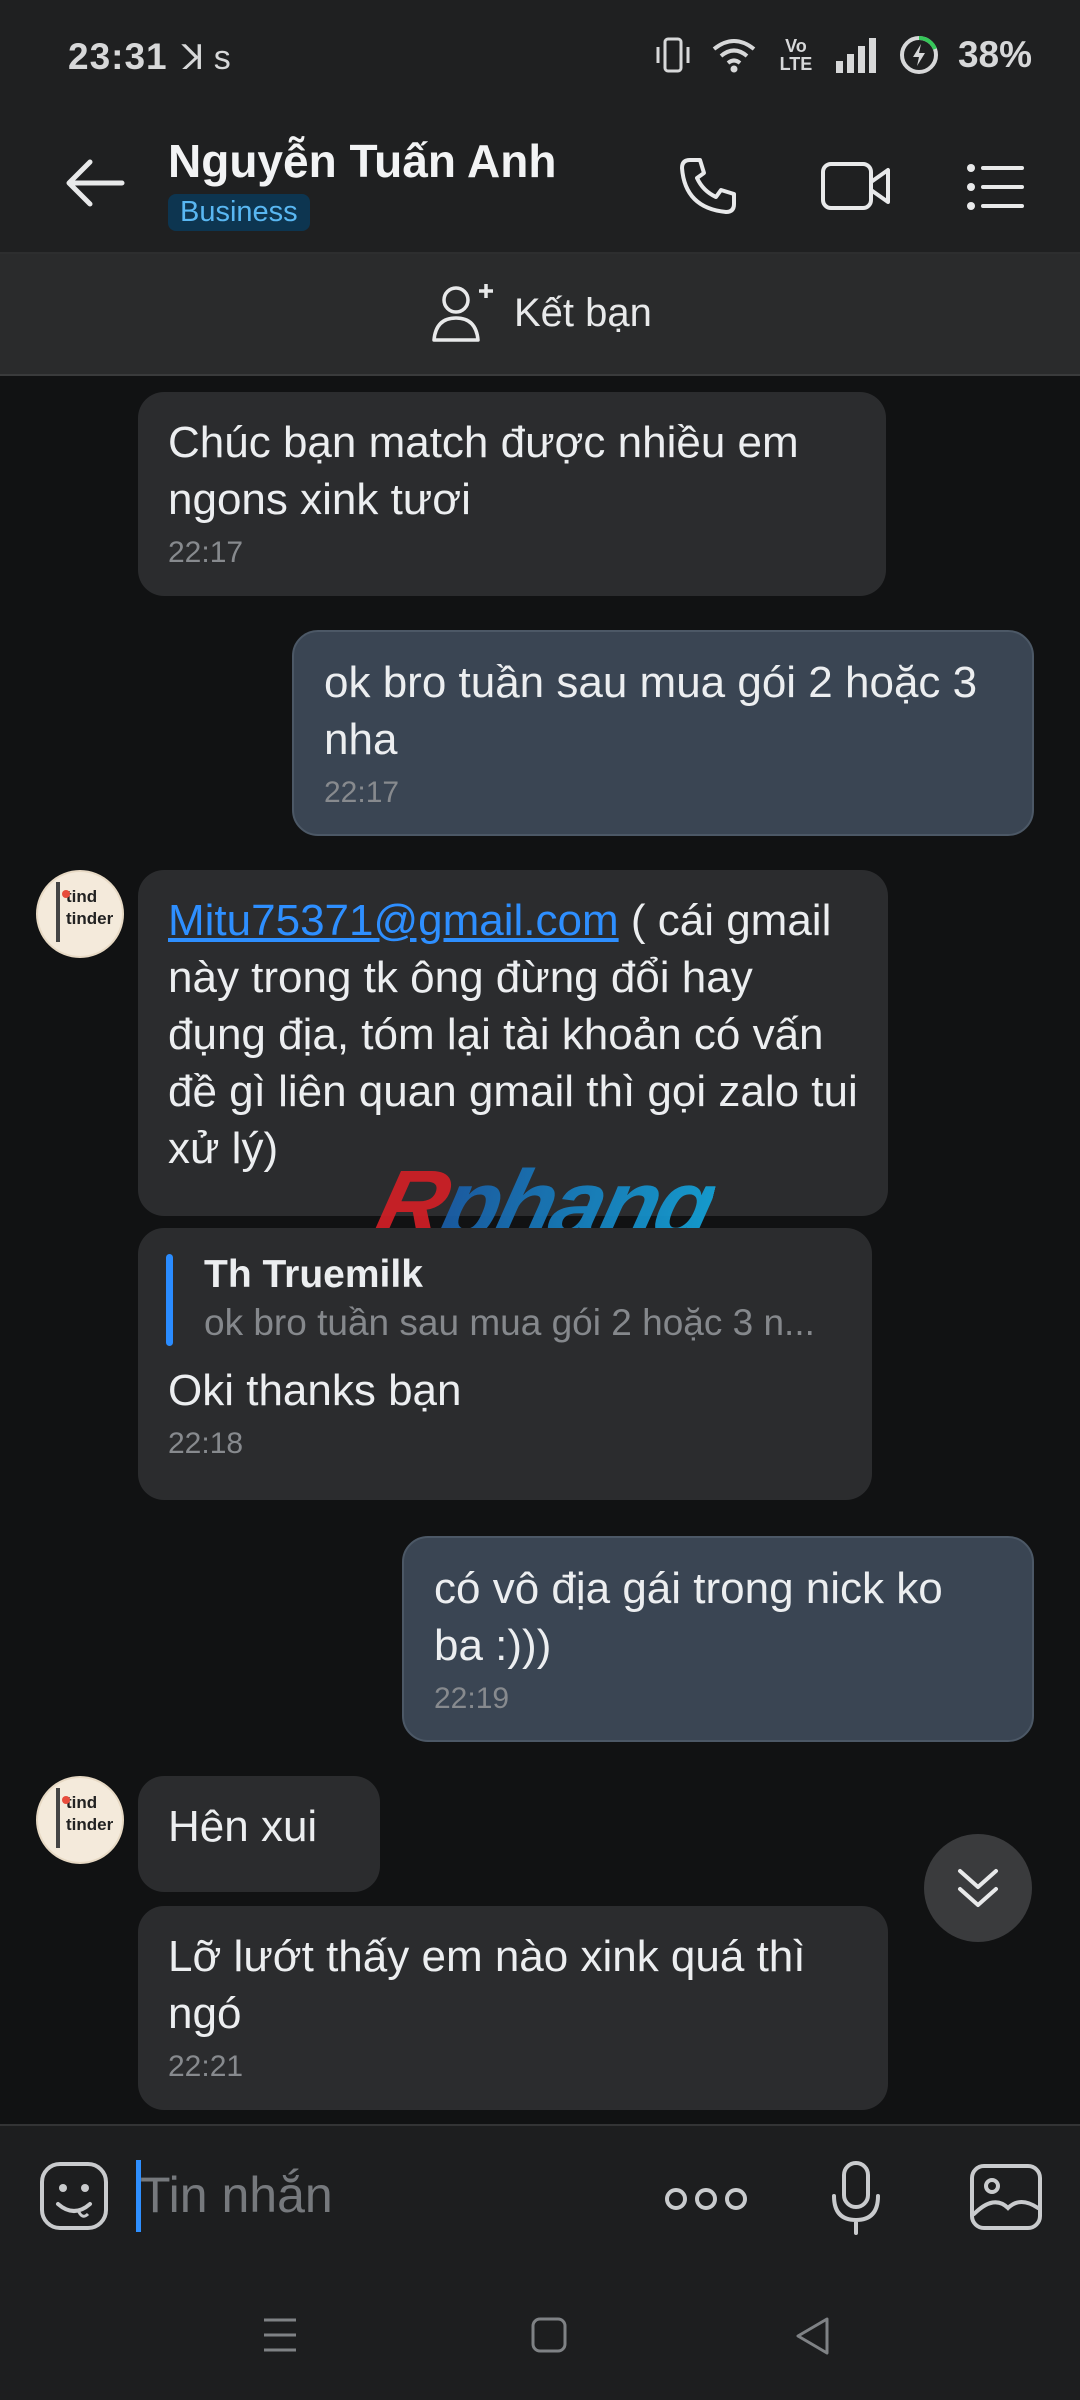 The height and width of the screenshot is (2400, 1080). What do you see at coordinates (169, 1300) in the screenshot?
I see `quote-bar` at bounding box center [169, 1300].